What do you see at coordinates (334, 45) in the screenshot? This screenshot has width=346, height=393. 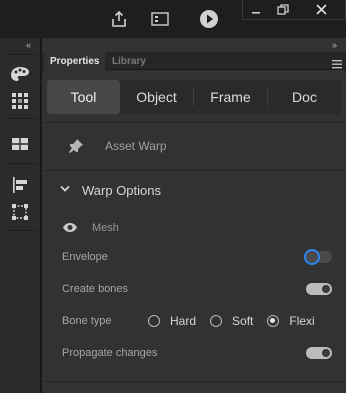 I see `collapse-right-icon: »` at bounding box center [334, 45].